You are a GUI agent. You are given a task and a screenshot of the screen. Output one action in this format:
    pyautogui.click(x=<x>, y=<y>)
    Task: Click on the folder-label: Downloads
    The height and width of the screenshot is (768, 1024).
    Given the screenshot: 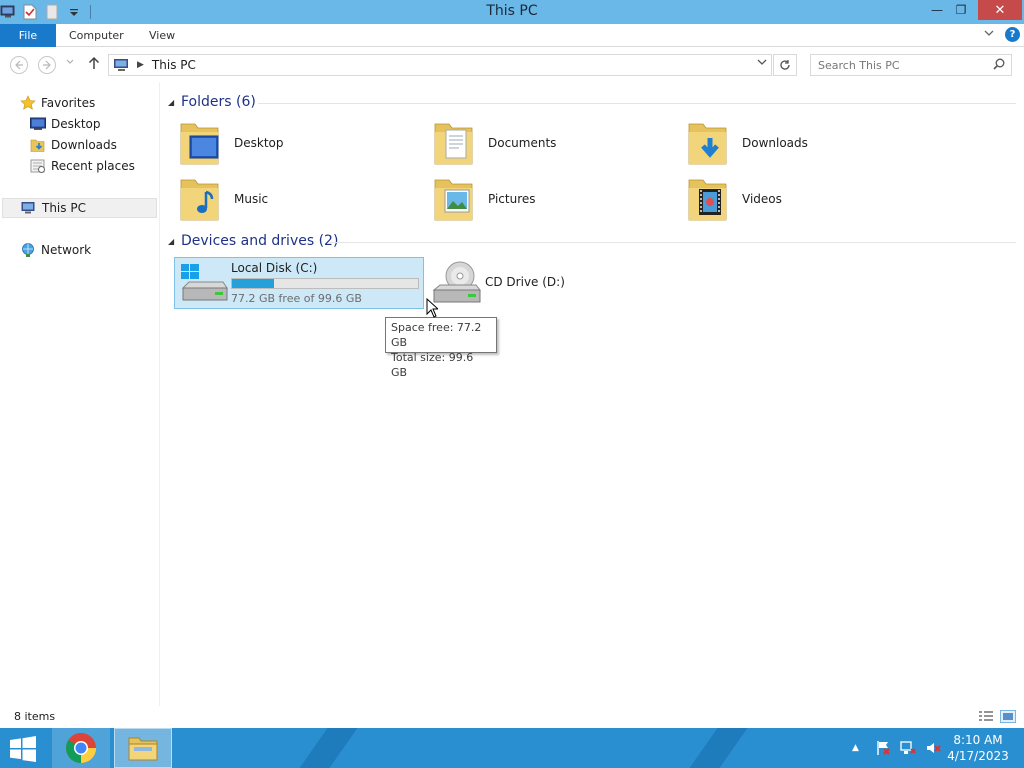 What is the action you would take?
    pyautogui.click(x=775, y=143)
    